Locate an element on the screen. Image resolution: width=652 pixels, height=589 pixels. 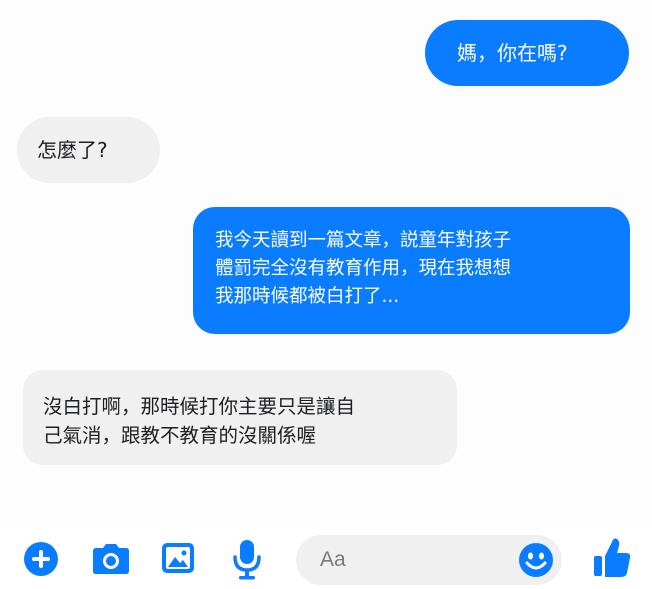
emoji-icon is located at coordinates (536, 560).